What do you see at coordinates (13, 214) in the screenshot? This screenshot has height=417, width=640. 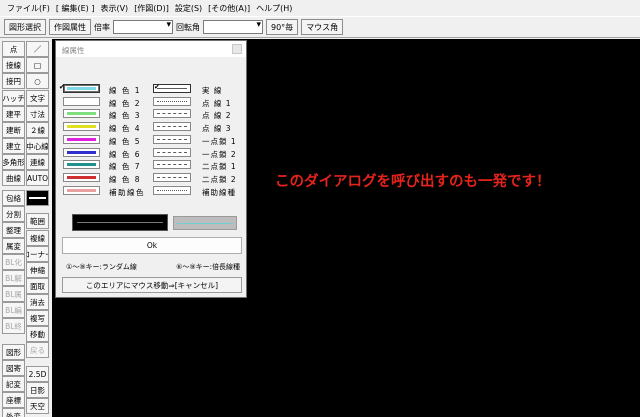 I see `tool-divide: 分割` at bounding box center [13, 214].